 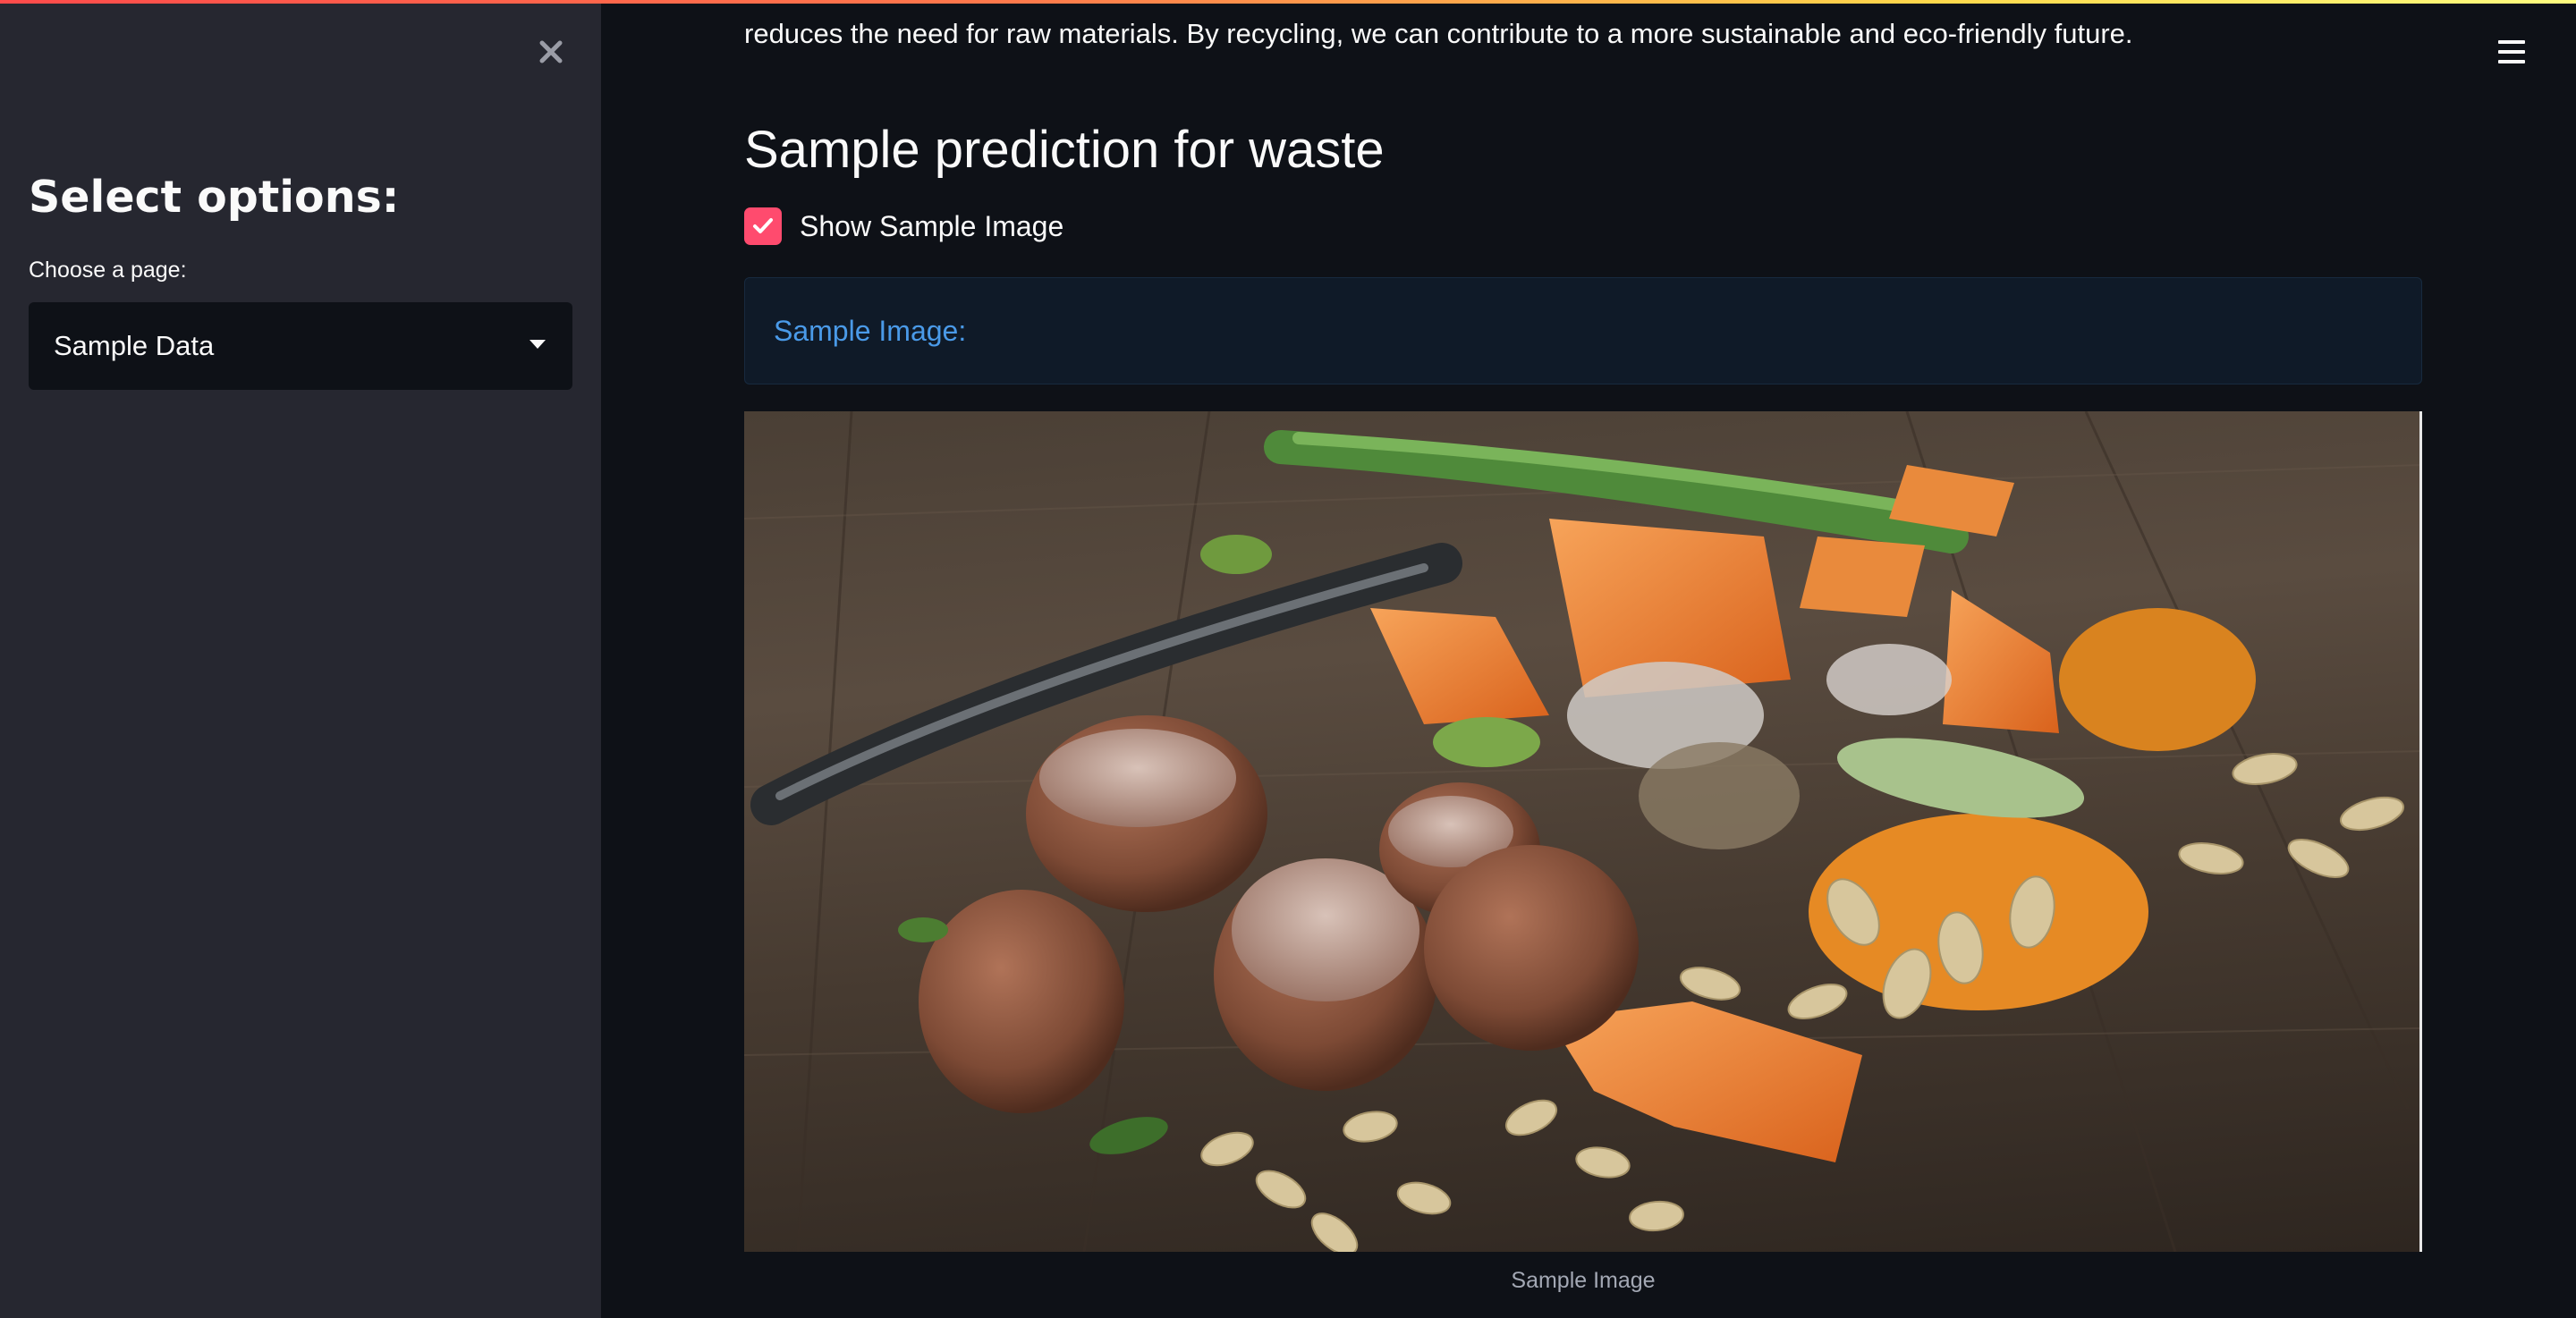 I want to click on info-text: Sample Image:, so click(x=870, y=330).